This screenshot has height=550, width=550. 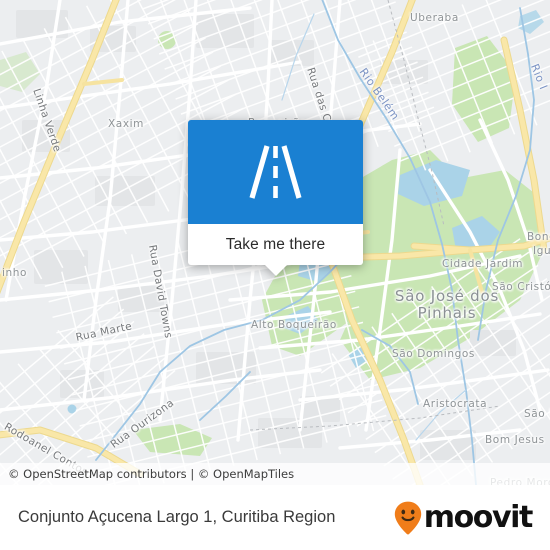 I want to click on road-icon, so click(x=275, y=172).